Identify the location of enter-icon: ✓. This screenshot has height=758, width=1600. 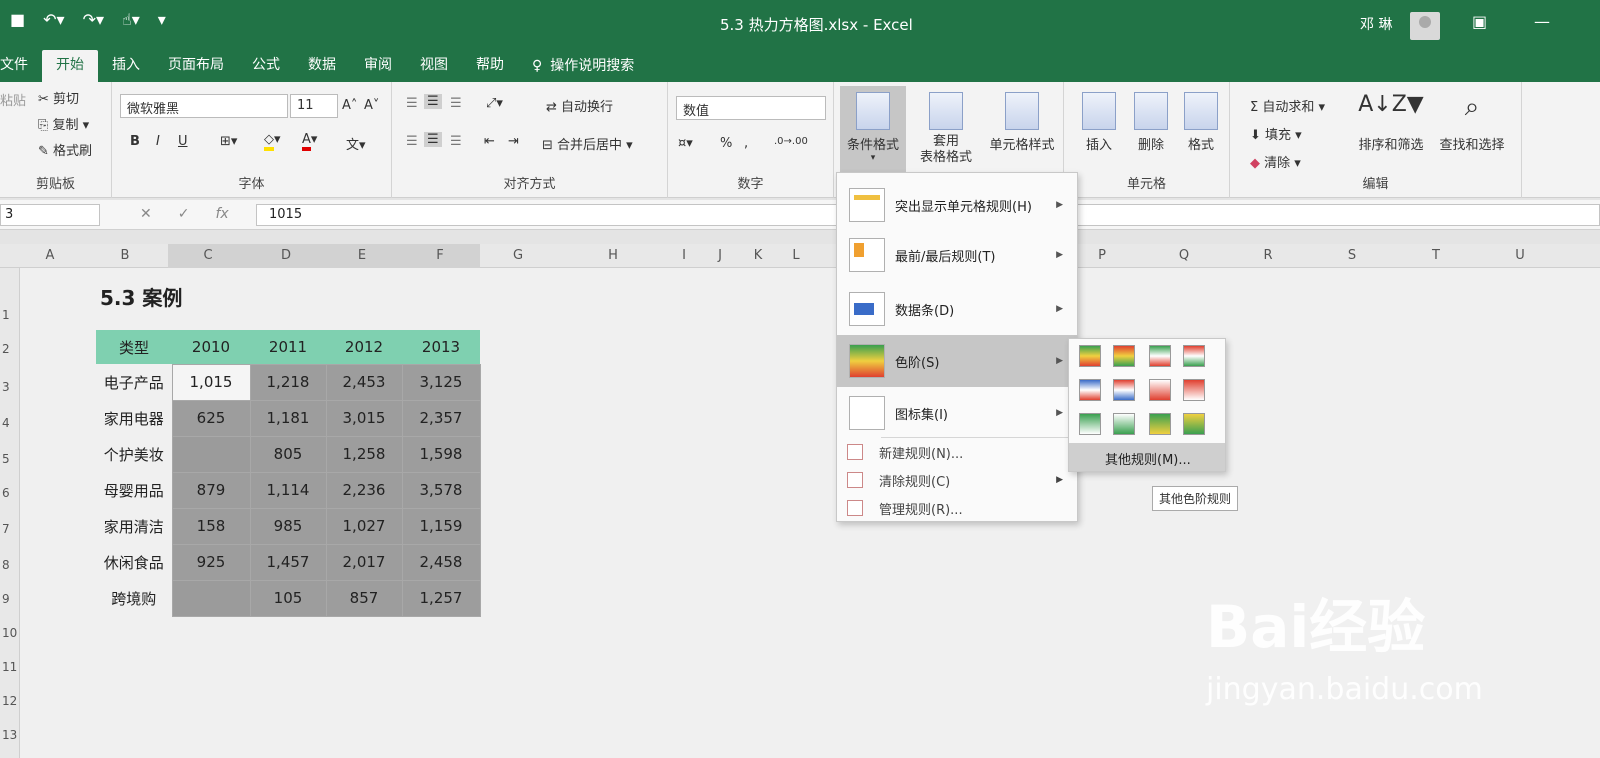
(184, 214).